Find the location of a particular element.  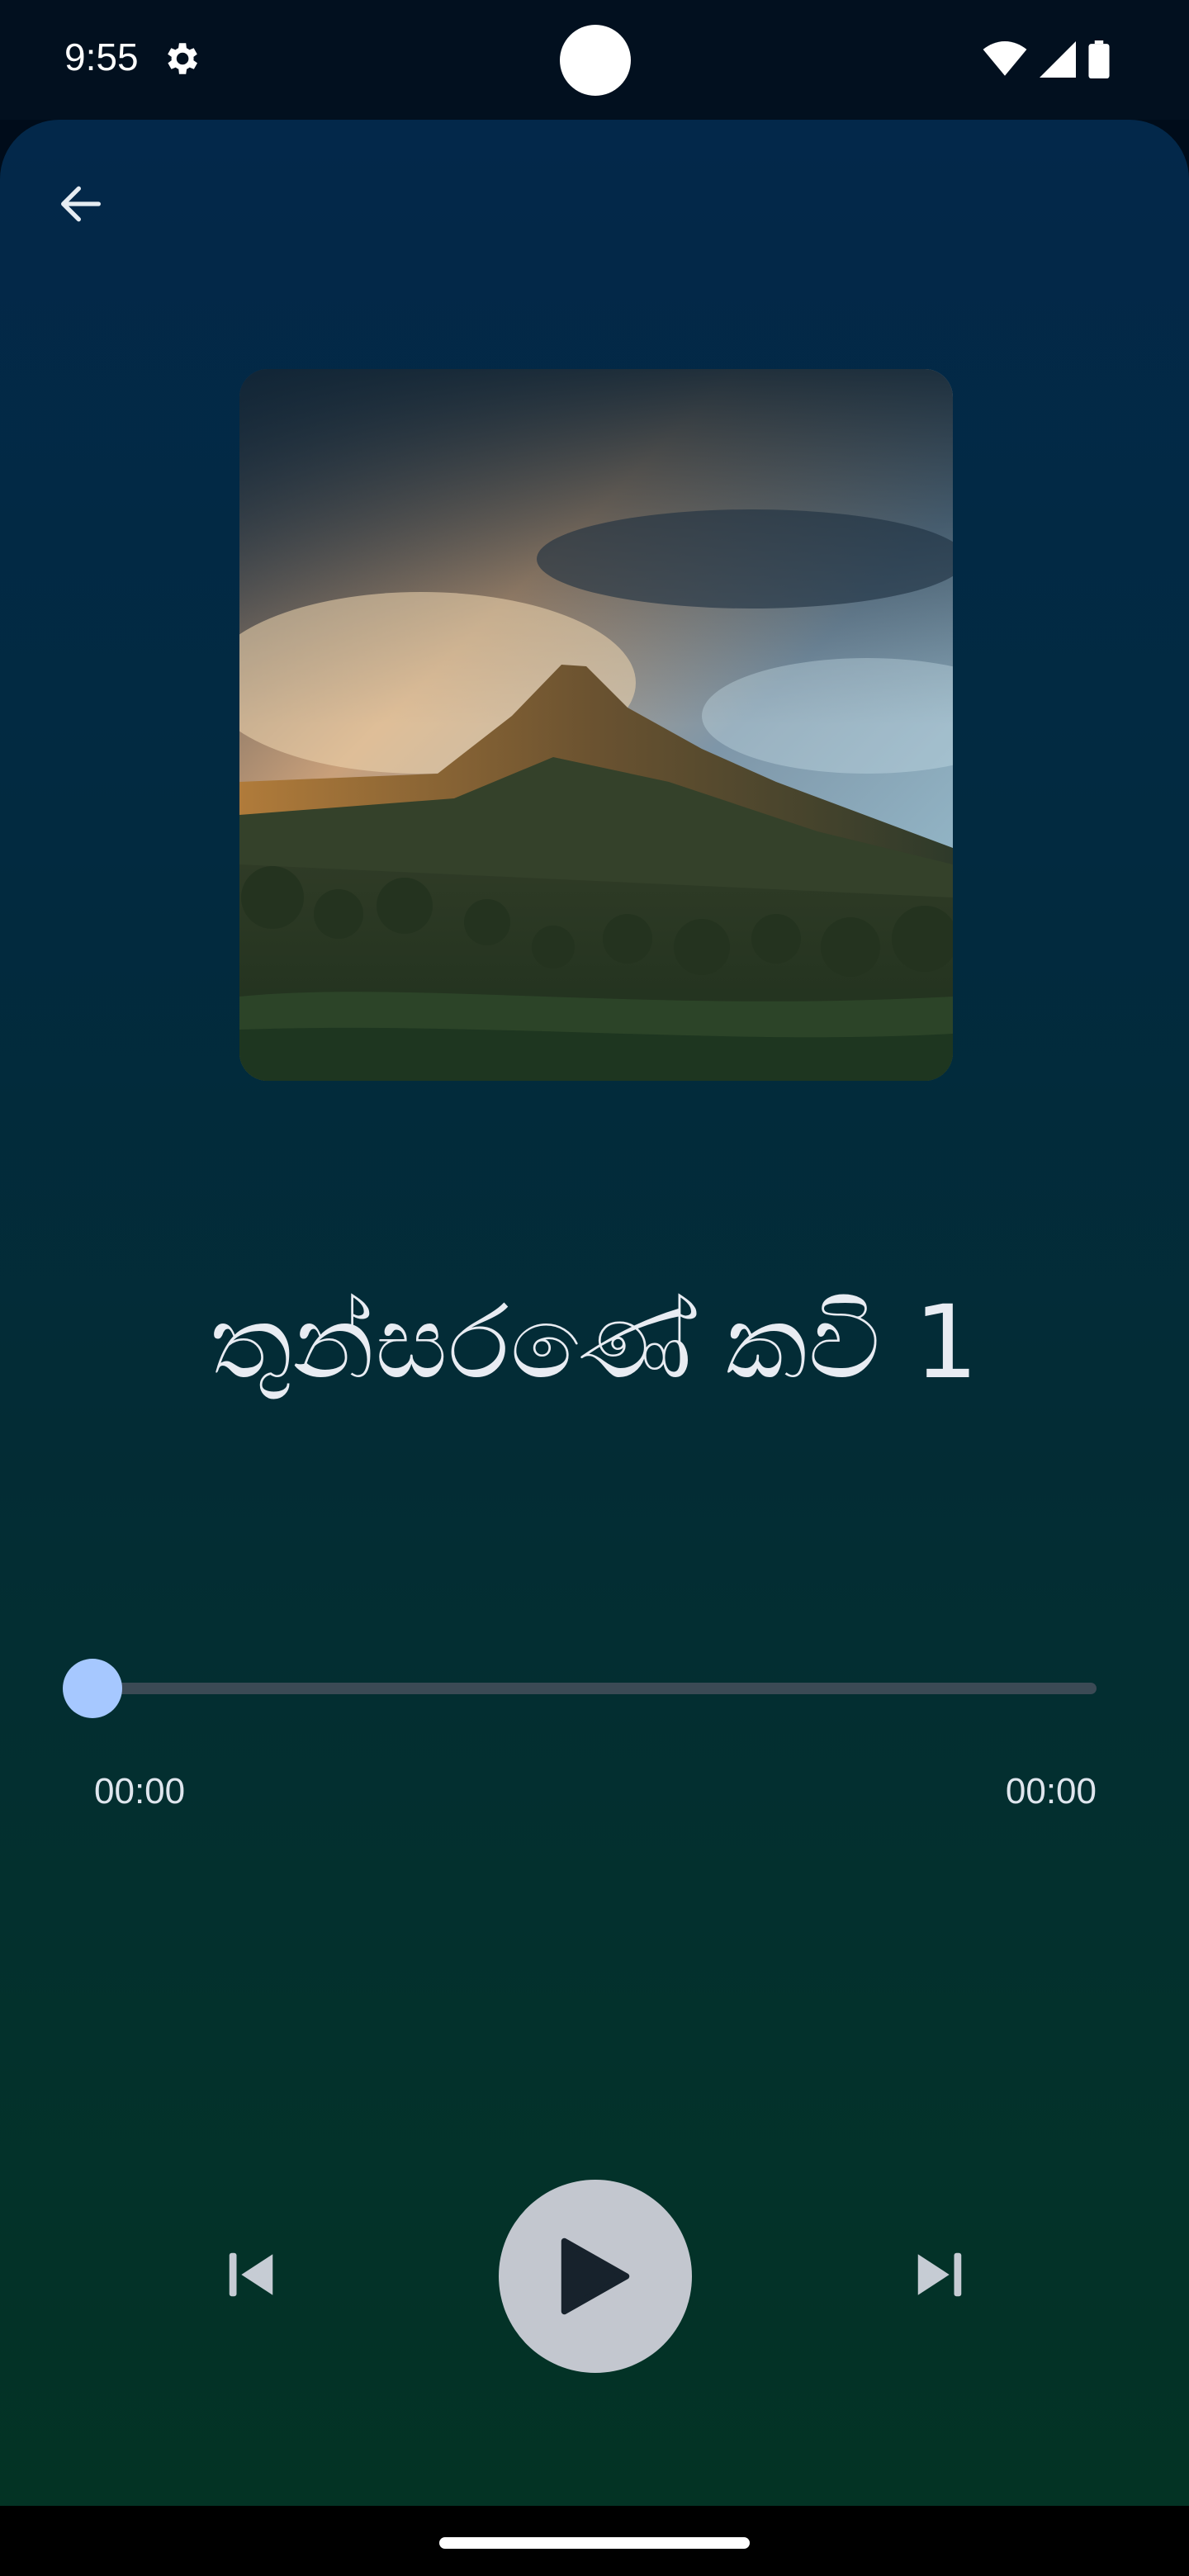

play-icon is located at coordinates (595, 2276).